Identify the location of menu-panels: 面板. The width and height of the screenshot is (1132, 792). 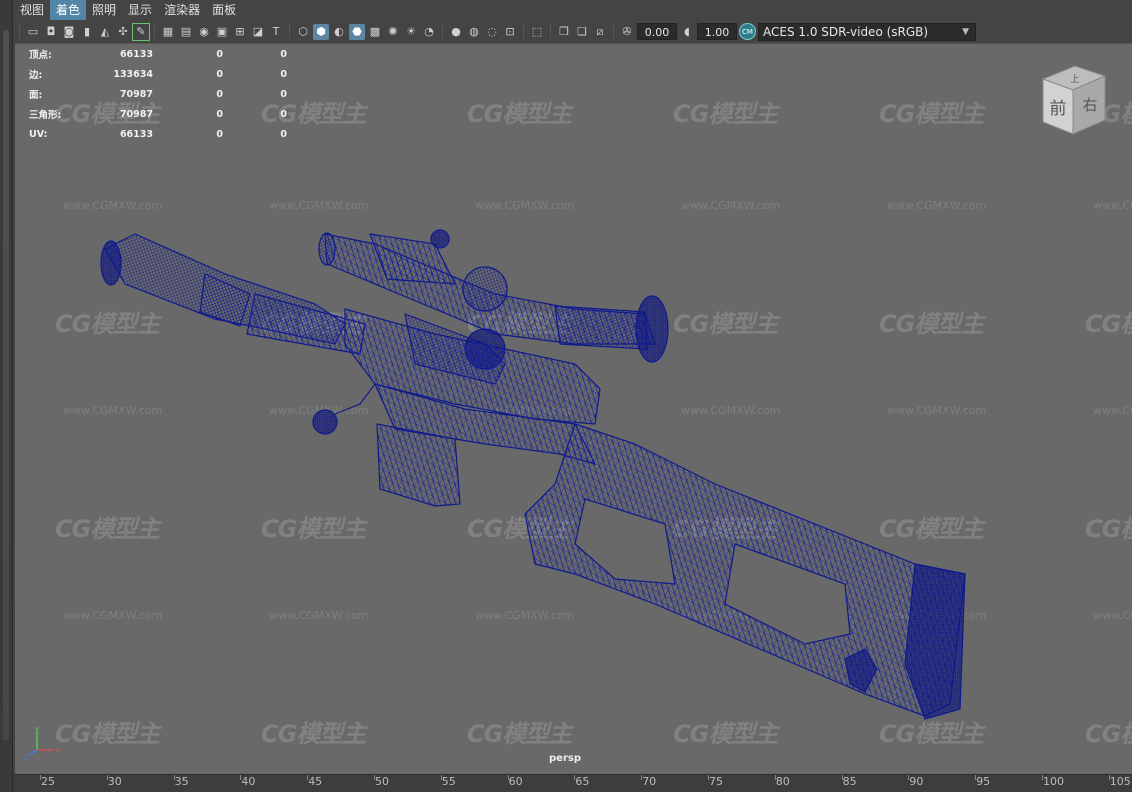
(224, 10).